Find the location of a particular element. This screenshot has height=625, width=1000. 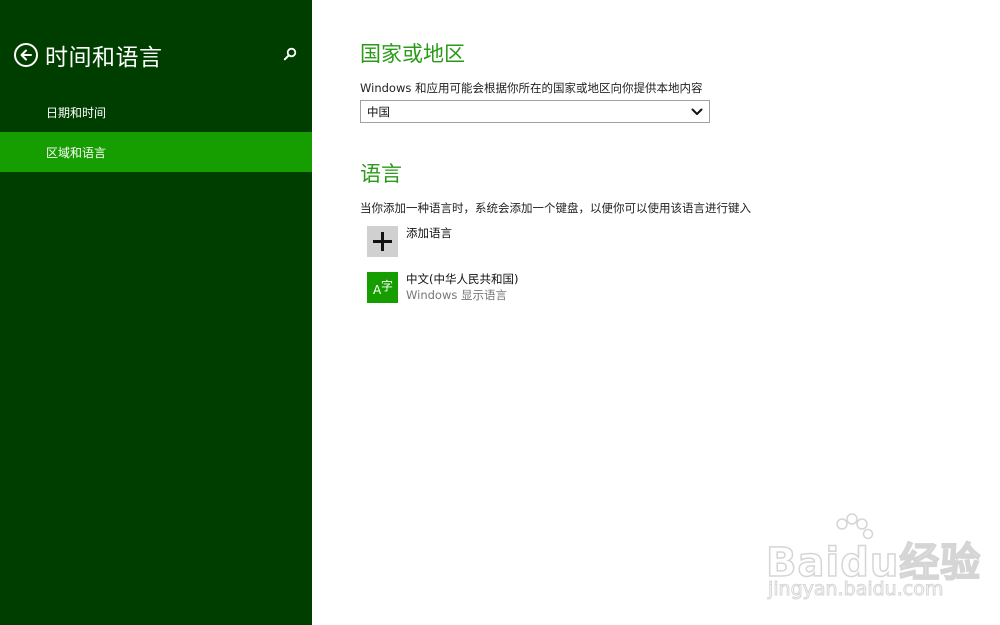

plus-icon is located at coordinates (382, 241).